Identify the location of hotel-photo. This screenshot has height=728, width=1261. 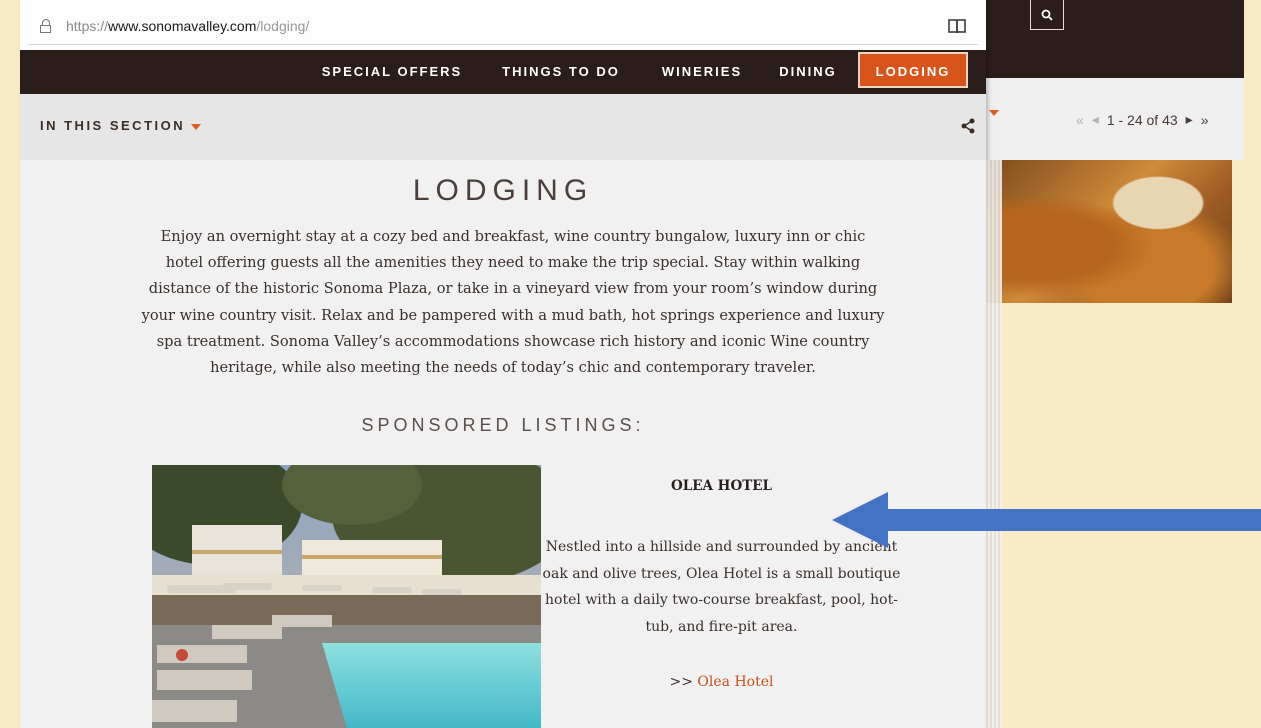
(346, 596).